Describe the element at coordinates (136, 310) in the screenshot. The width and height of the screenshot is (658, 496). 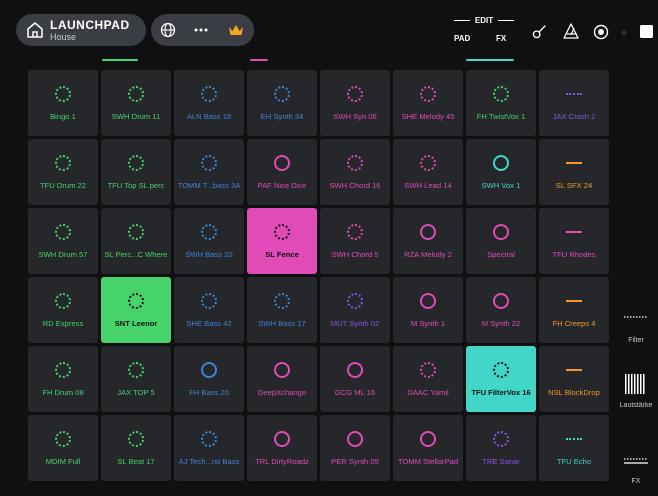
I see `pad: SNT Leenor` at that location.